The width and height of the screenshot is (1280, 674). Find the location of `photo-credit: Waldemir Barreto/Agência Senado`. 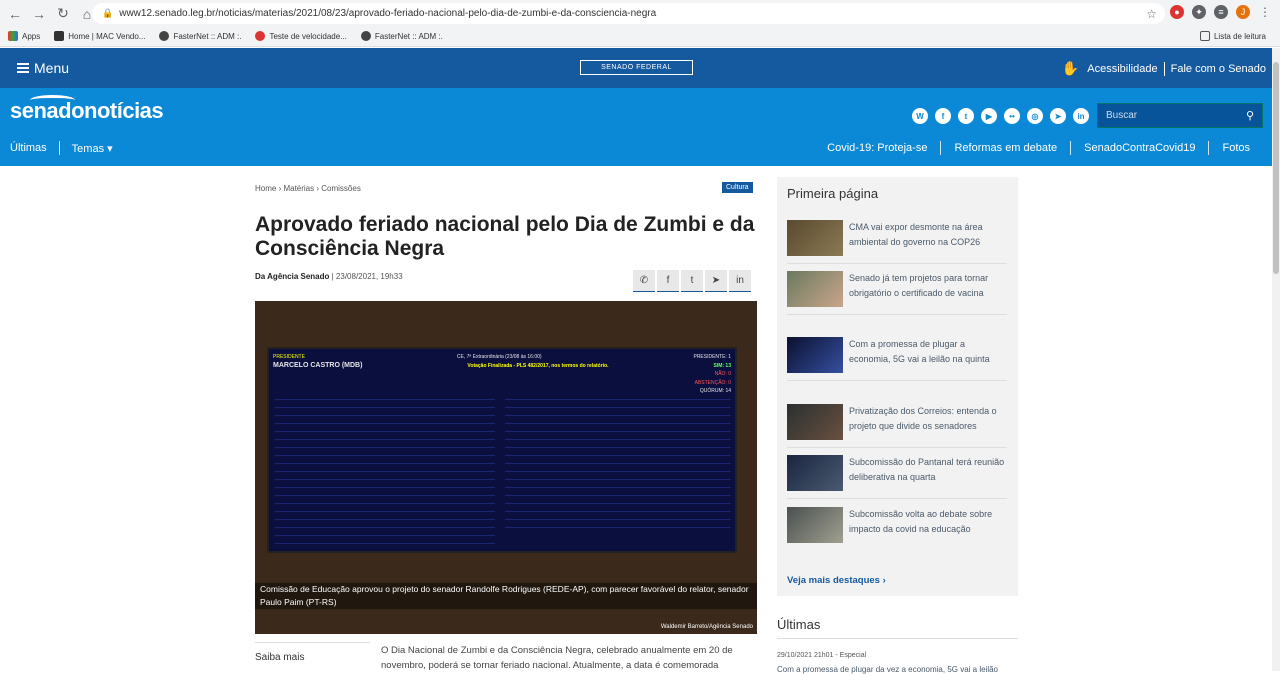

photo-credit: Waldemir Barreto/Agência Senado is located at coordinates (706, 627).